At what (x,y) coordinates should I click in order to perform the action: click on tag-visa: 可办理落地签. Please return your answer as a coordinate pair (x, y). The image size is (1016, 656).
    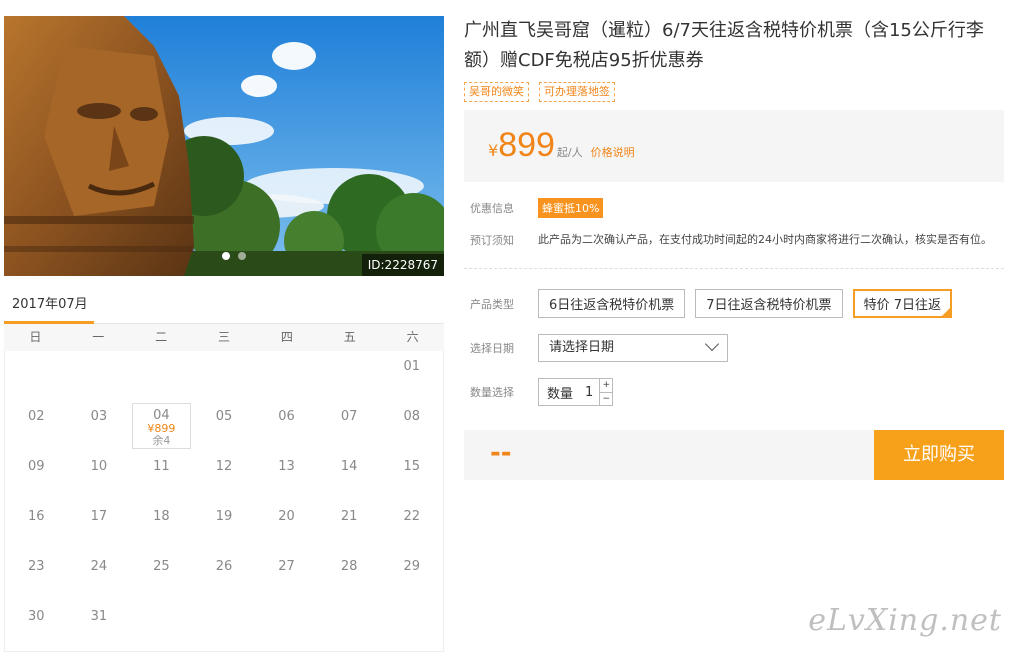
    Looking at the image, I should click on (577, 92).